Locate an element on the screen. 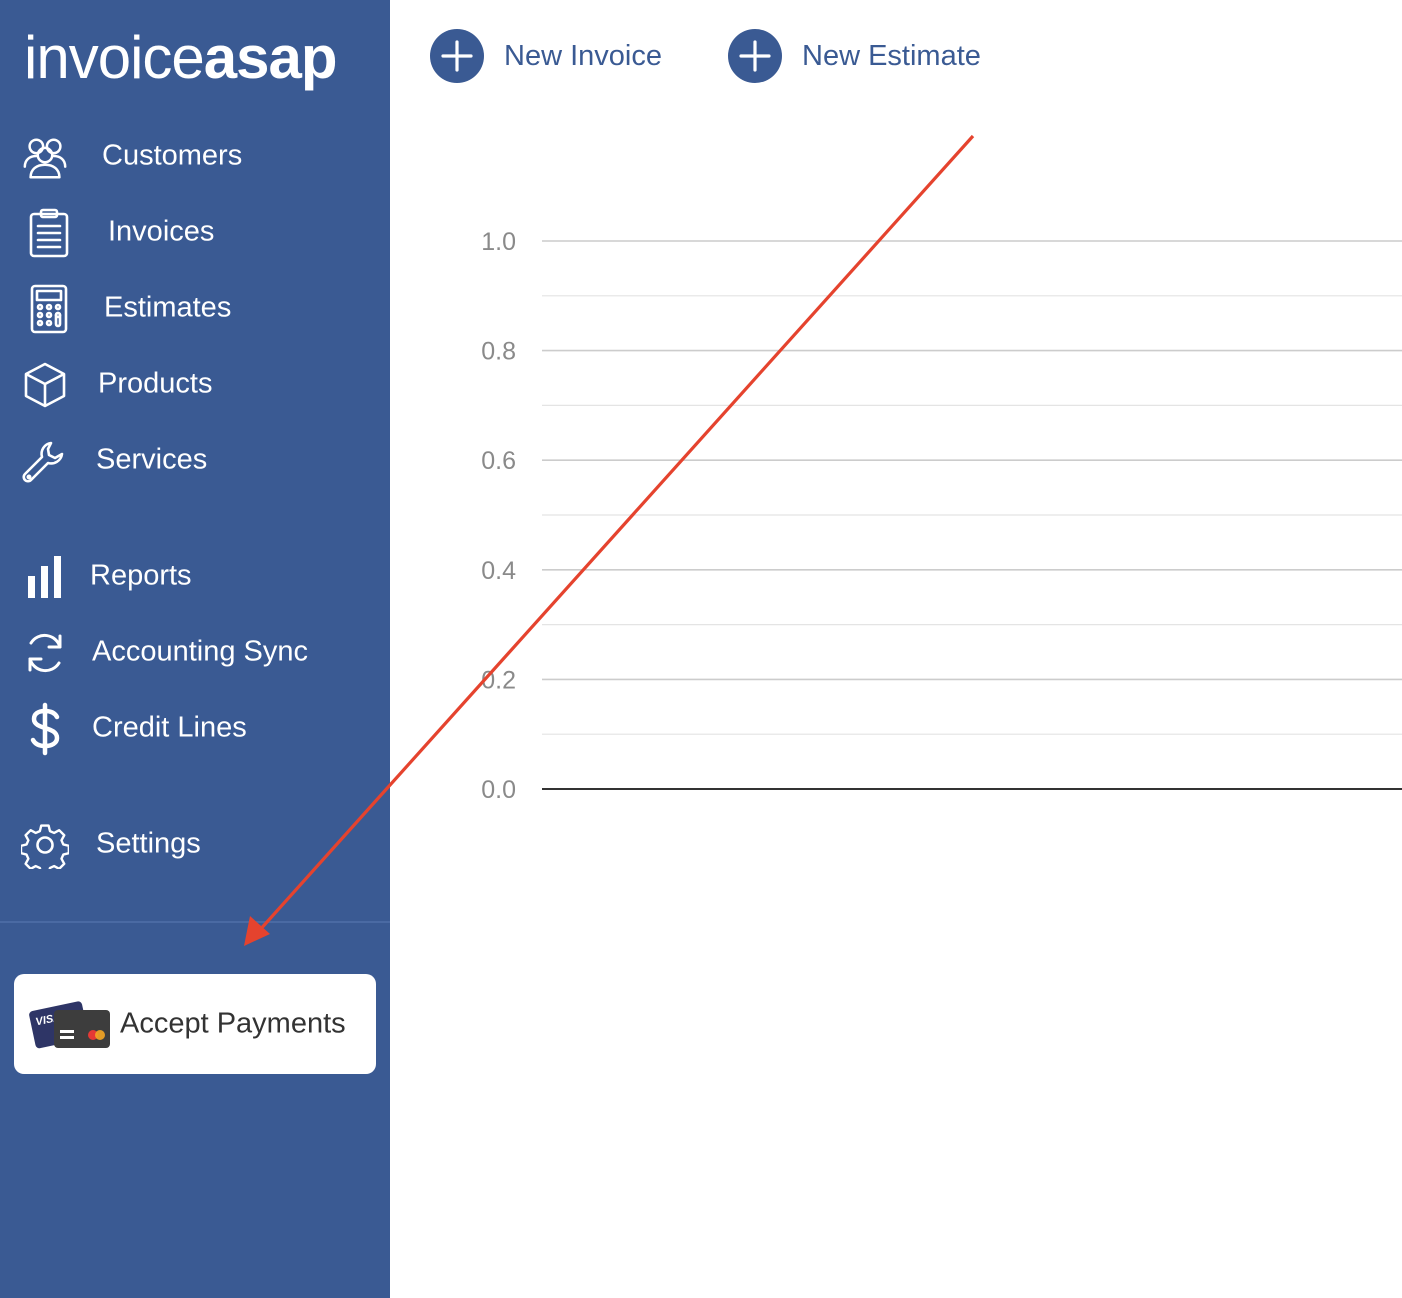  sidebar-item-credit-lines: Credit Lines is located at coordinates (195, 728).